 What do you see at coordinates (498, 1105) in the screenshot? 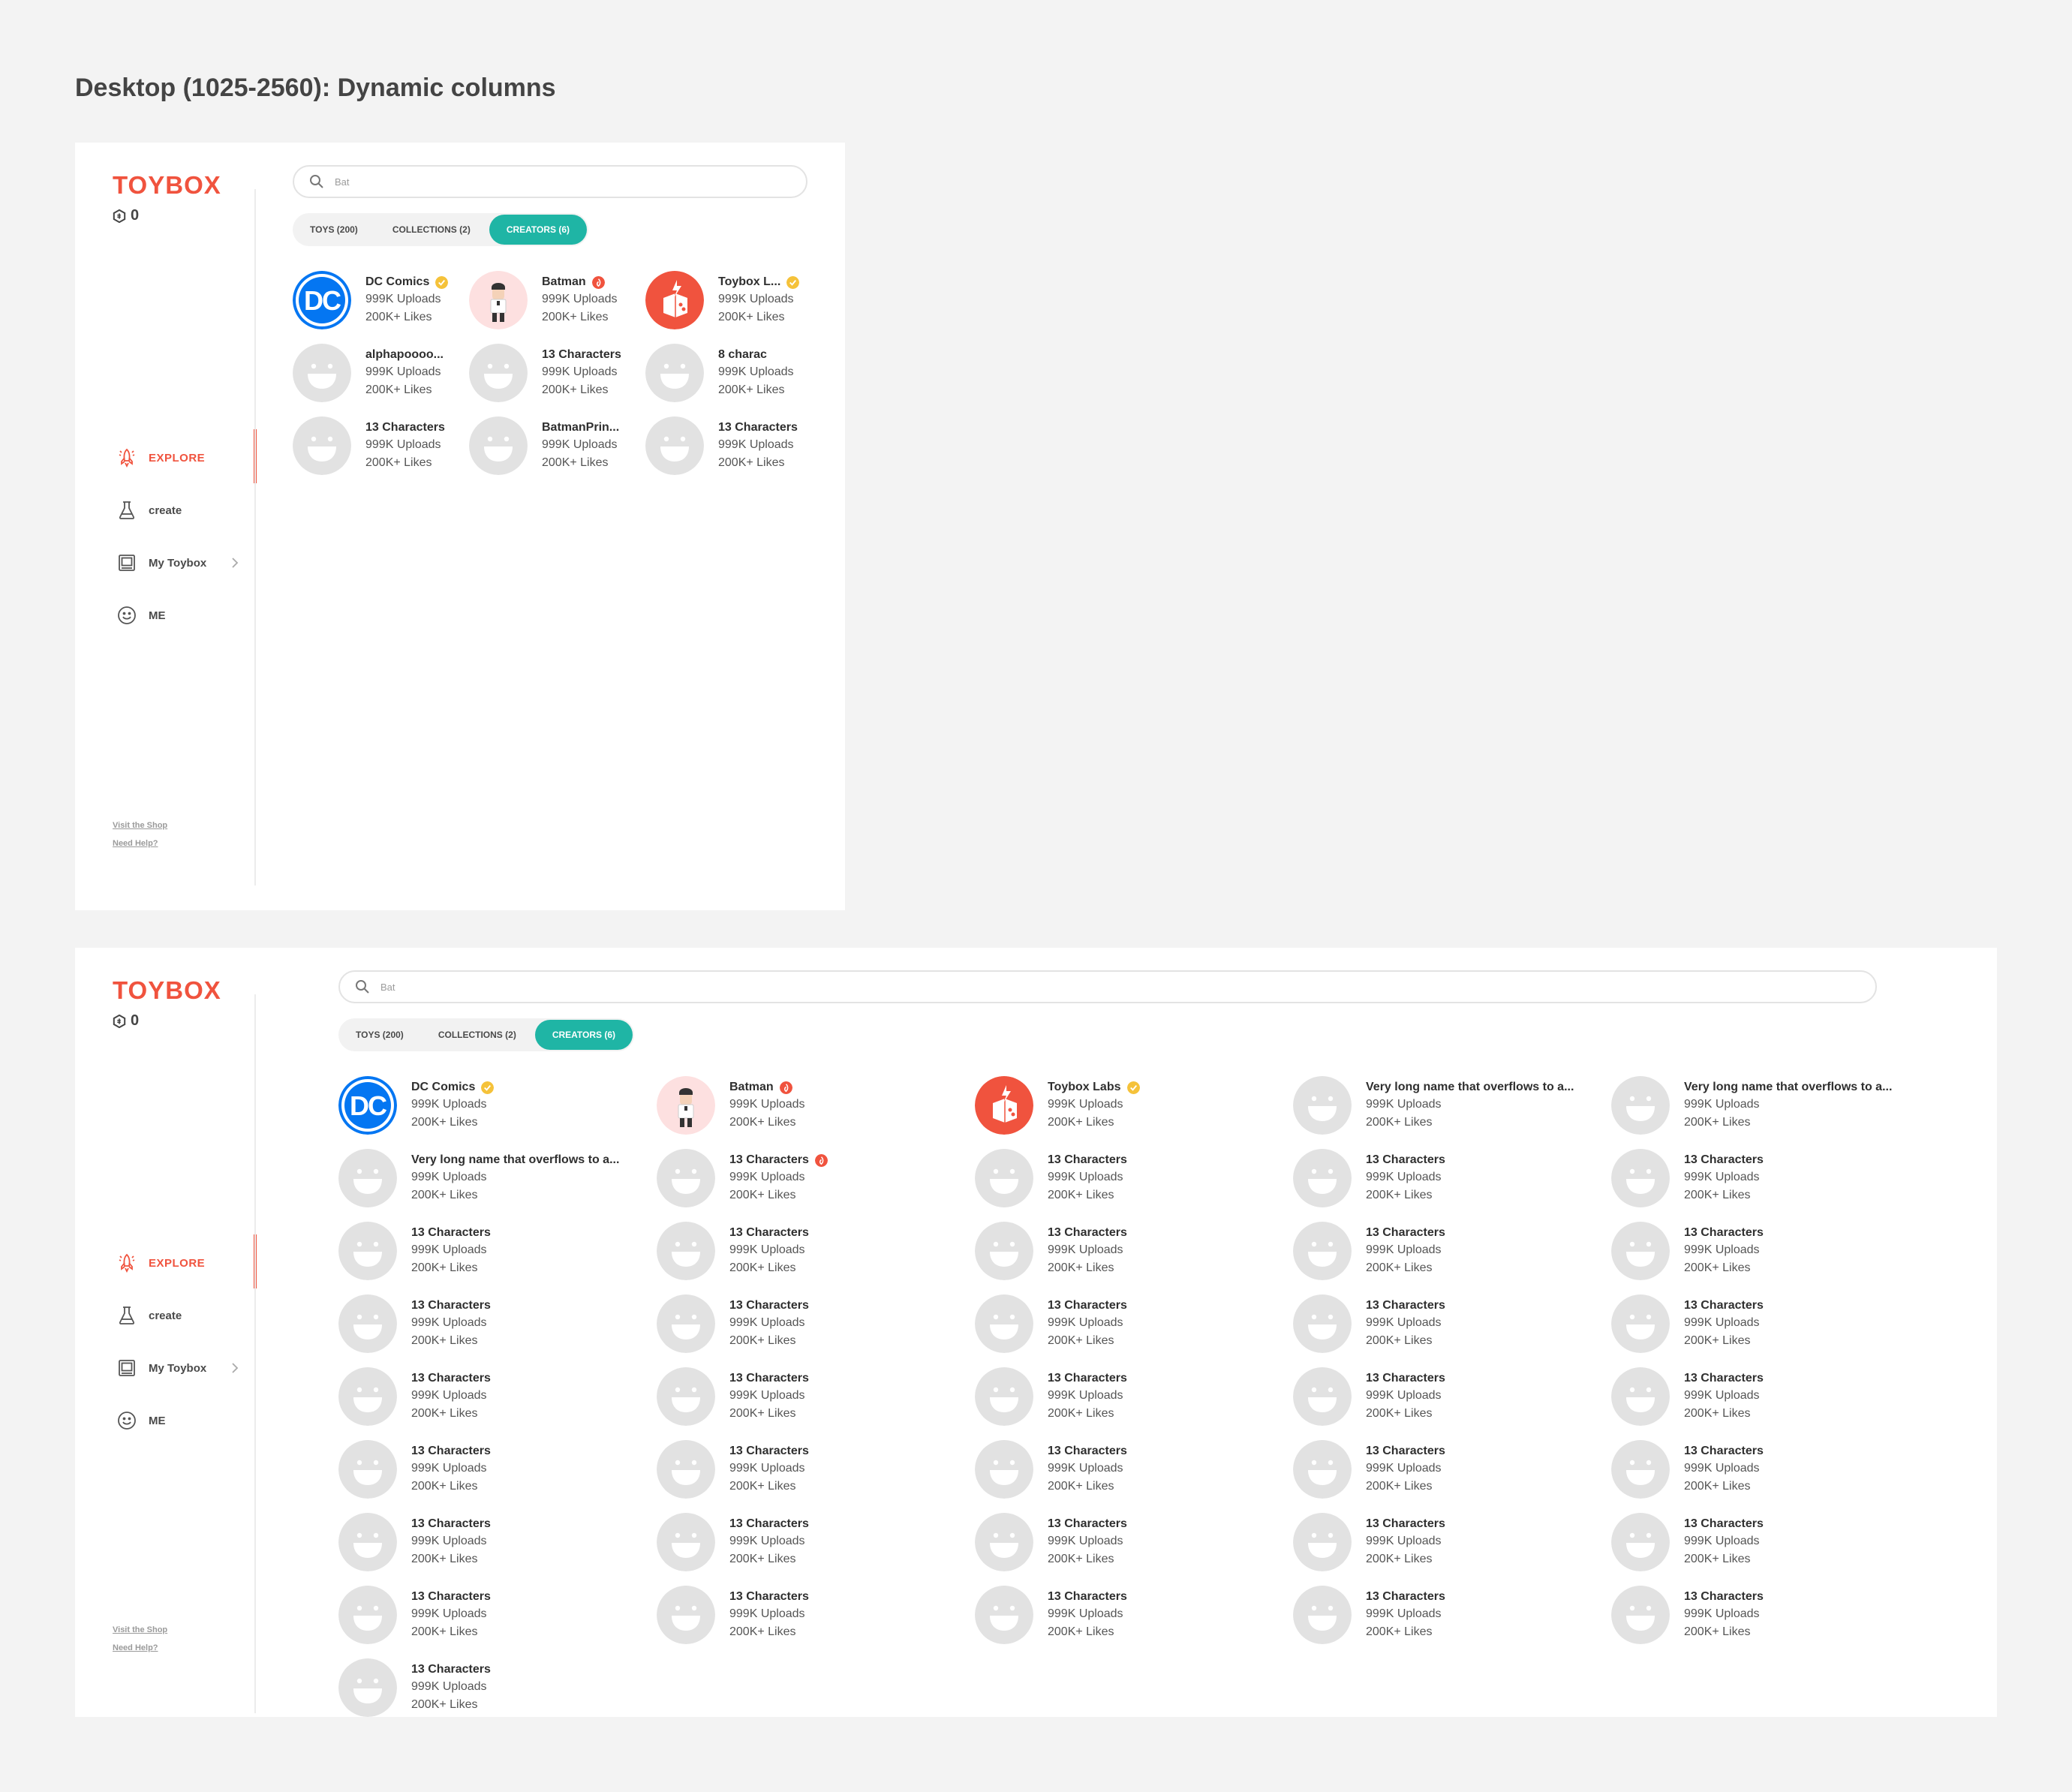
I see `creator-card: DC DC Comics 999K Uploads 200K+ Likes` at bounding box center [498, 1105].